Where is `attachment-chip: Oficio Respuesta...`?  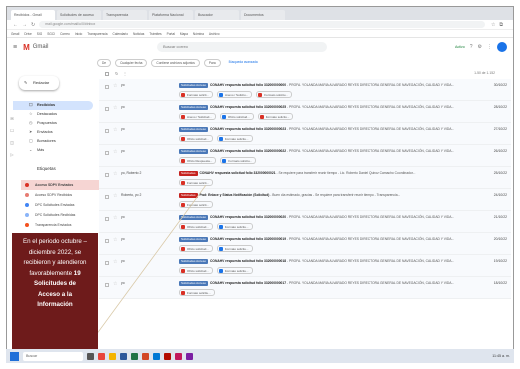 attachment-chip: Oficio Respuesta... is located at coordinates (198, 160).